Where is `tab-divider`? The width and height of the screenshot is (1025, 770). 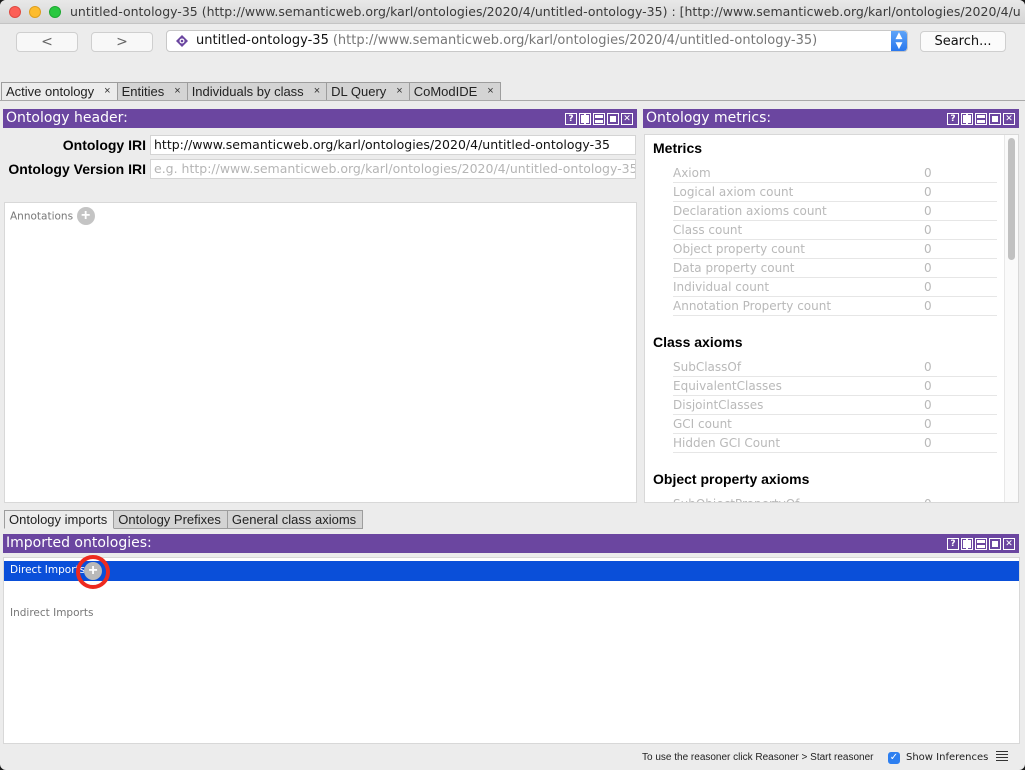 tab-divider is located at coordinates (512, 100).